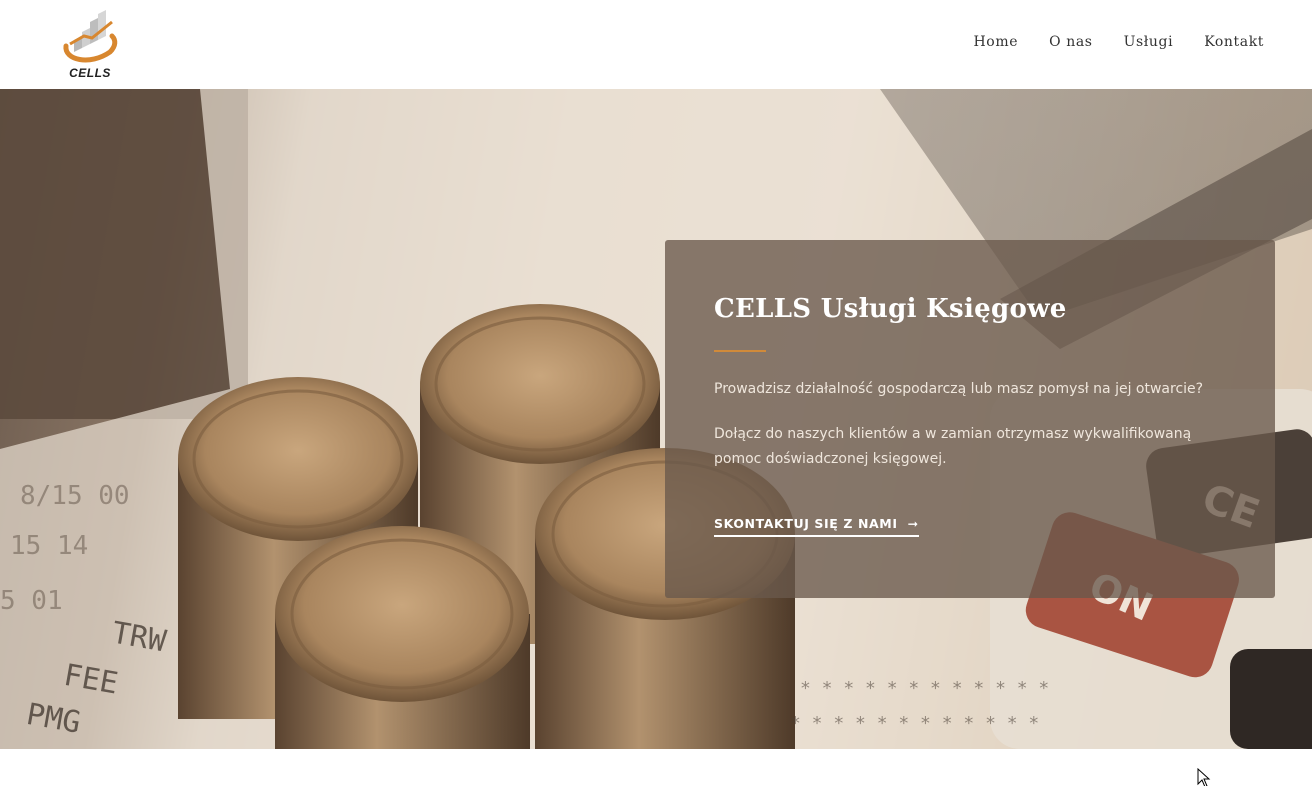  Describe the element at coordinates (1149, 42) in the screenshot. I see `nav-uslugi: Usługi` at that location.